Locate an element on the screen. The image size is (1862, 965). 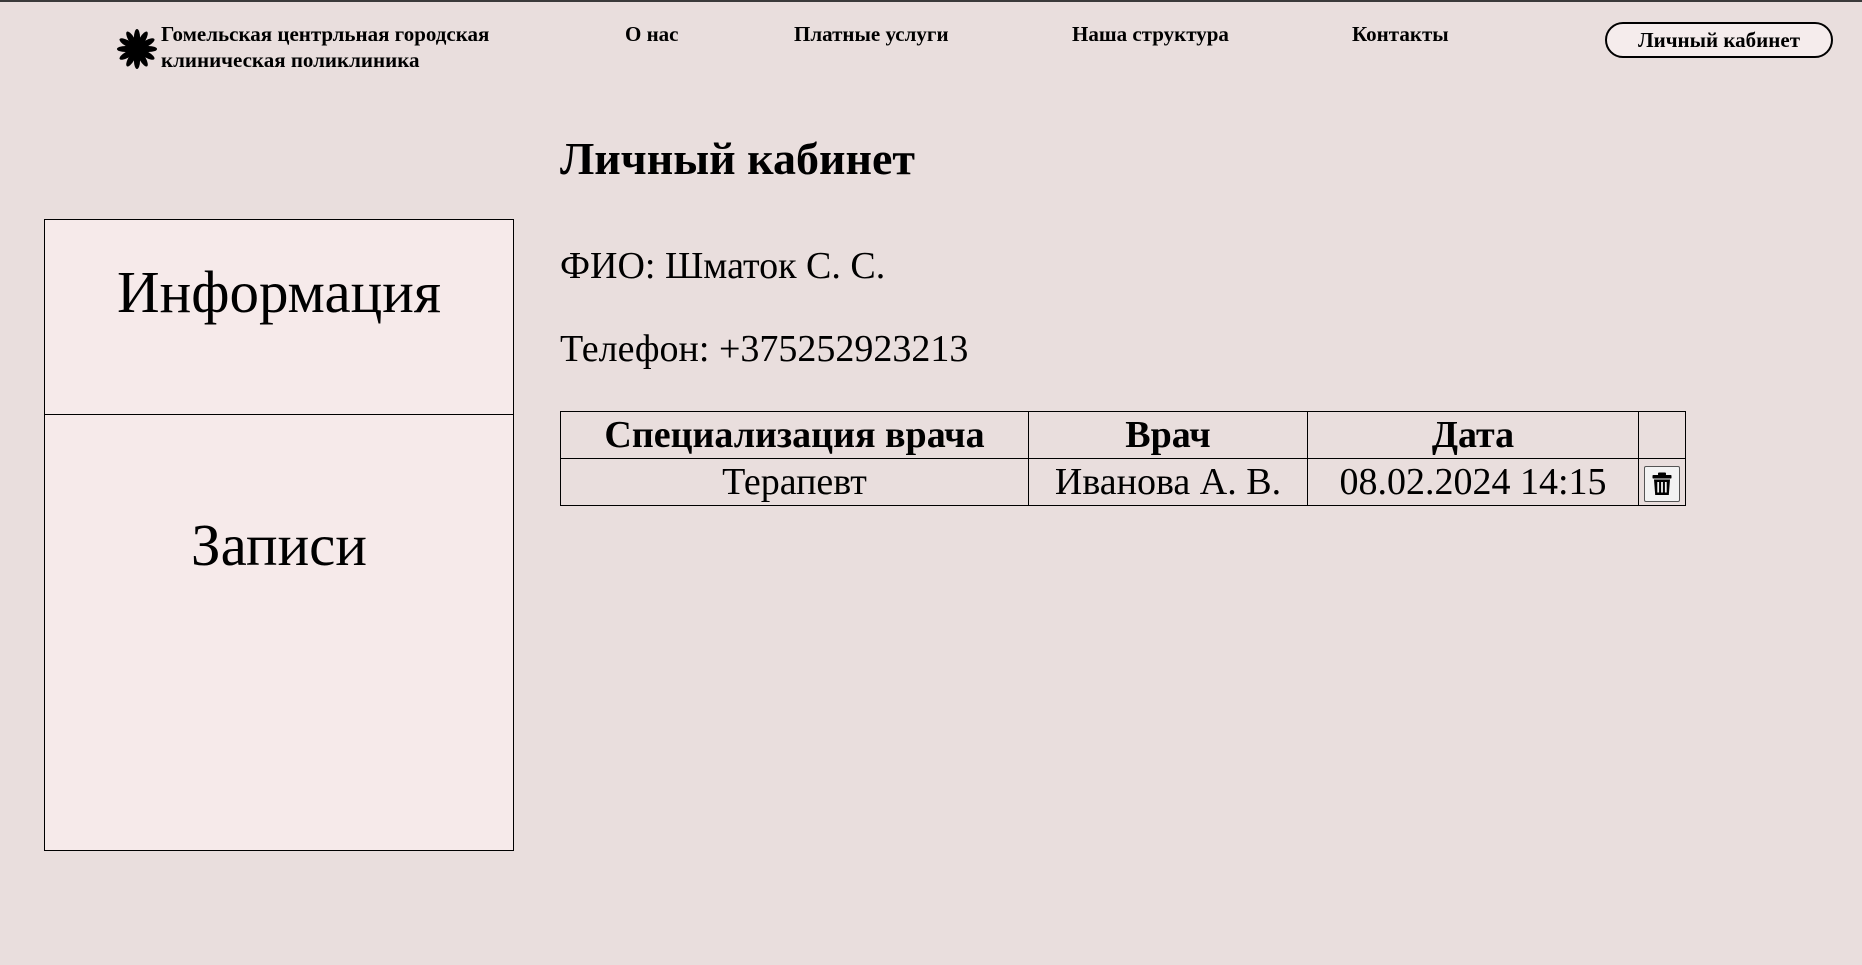
sidebar-item-information: Информация is located at coordinates (279, 317).